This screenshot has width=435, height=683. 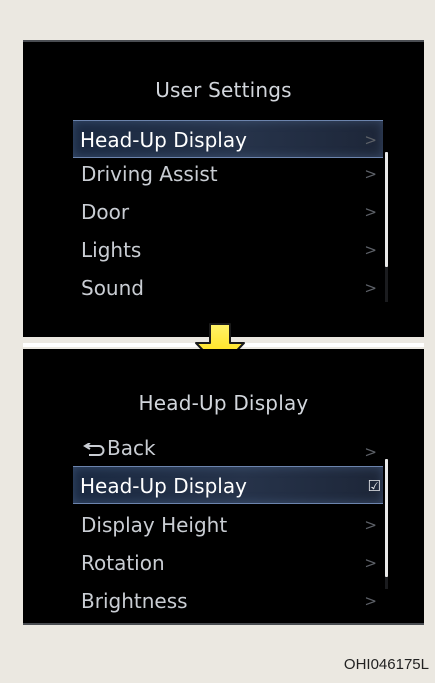 What do you see at coordinates (203, 601) in the screenshot?
I see `menu-item-brightness: Brightness >` at bounding box center [203, 601].